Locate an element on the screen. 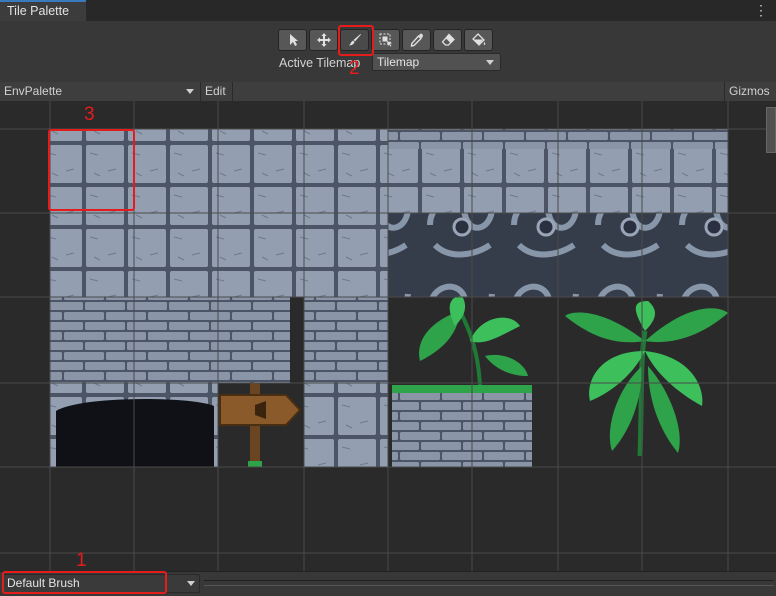 This screenshot has width=776, height=596. move-arrows-icon is located at coordinates (323, 40).